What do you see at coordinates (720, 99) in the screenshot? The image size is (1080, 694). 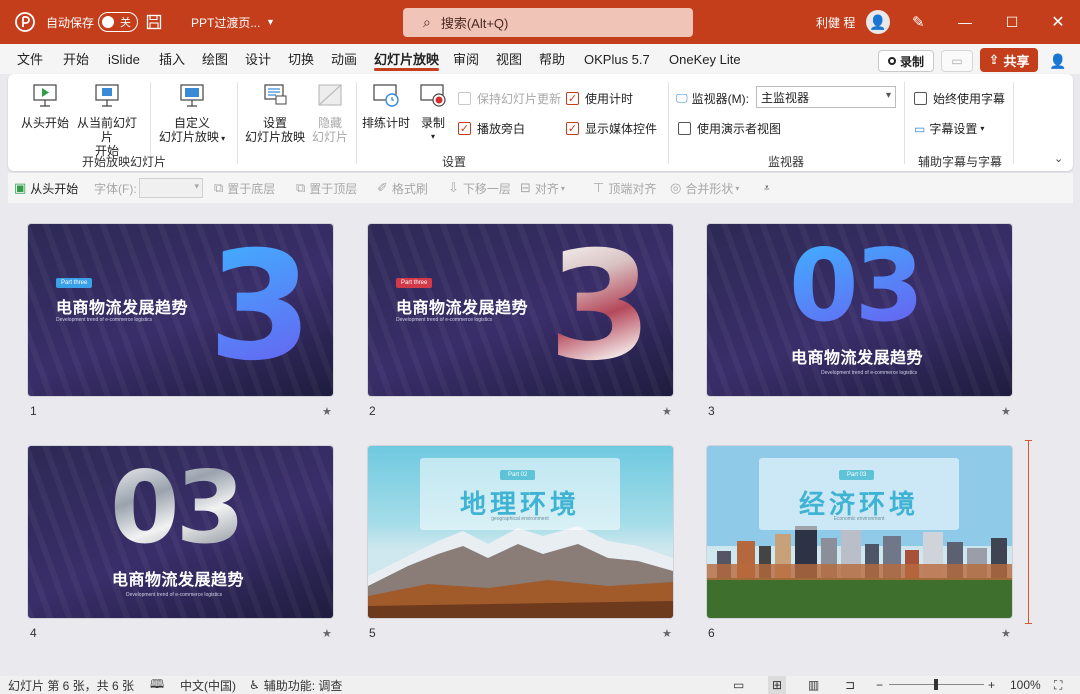 I see `monitor-label: 监视器(M):` at bounding box center [720, 99].